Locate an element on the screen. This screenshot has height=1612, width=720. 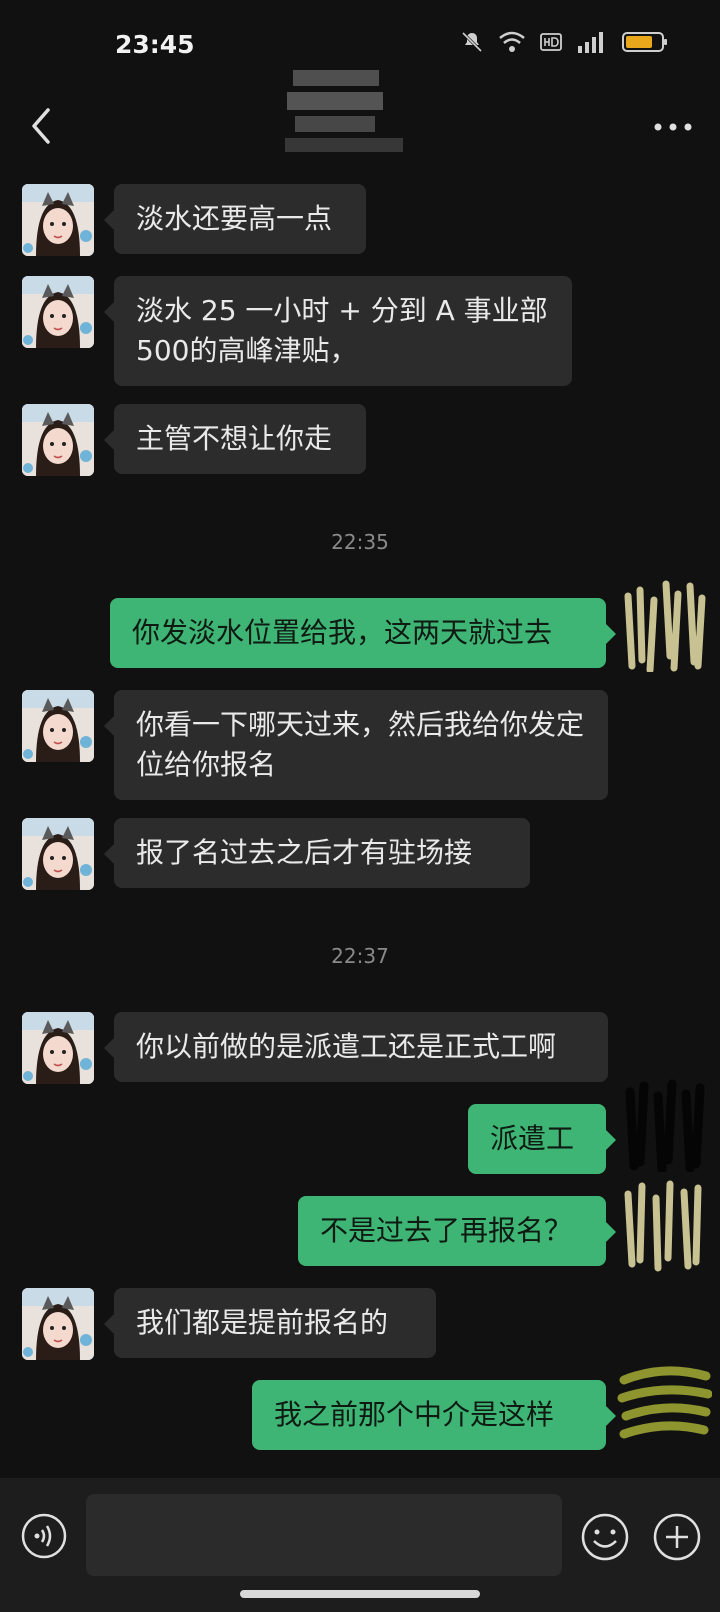
outgoing-message: 派遣工 is located at coordinates (542, 1139).